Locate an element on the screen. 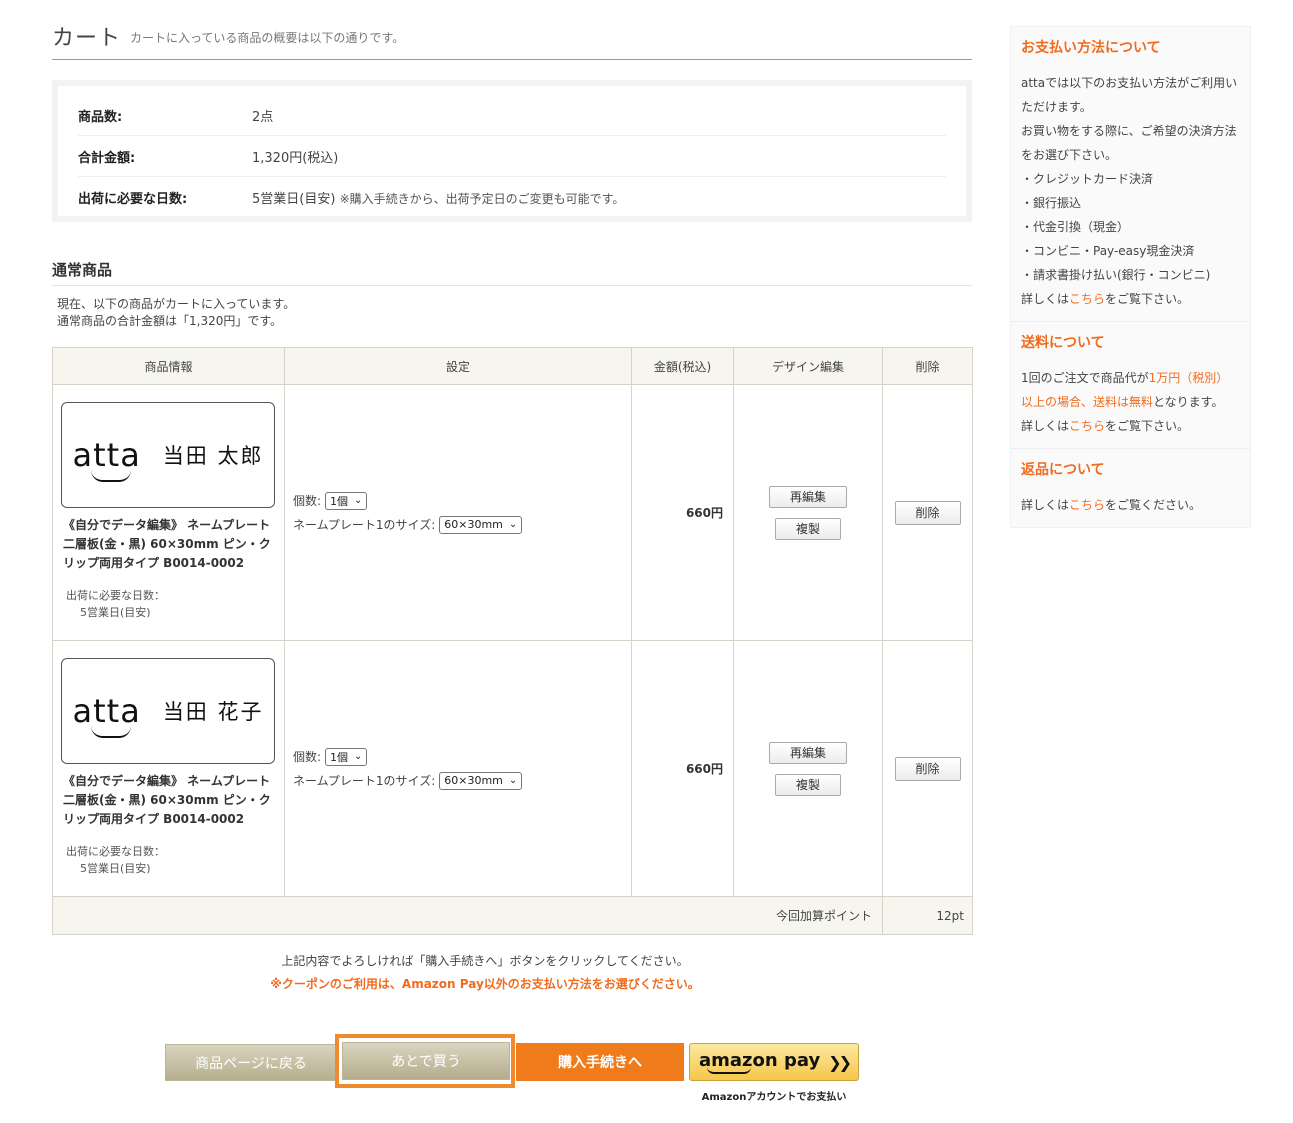 This screenshot has width=1293, height=1123. summary-total-row: 合計金額: 1,320円(税込) is located at coordinates (512, 156).